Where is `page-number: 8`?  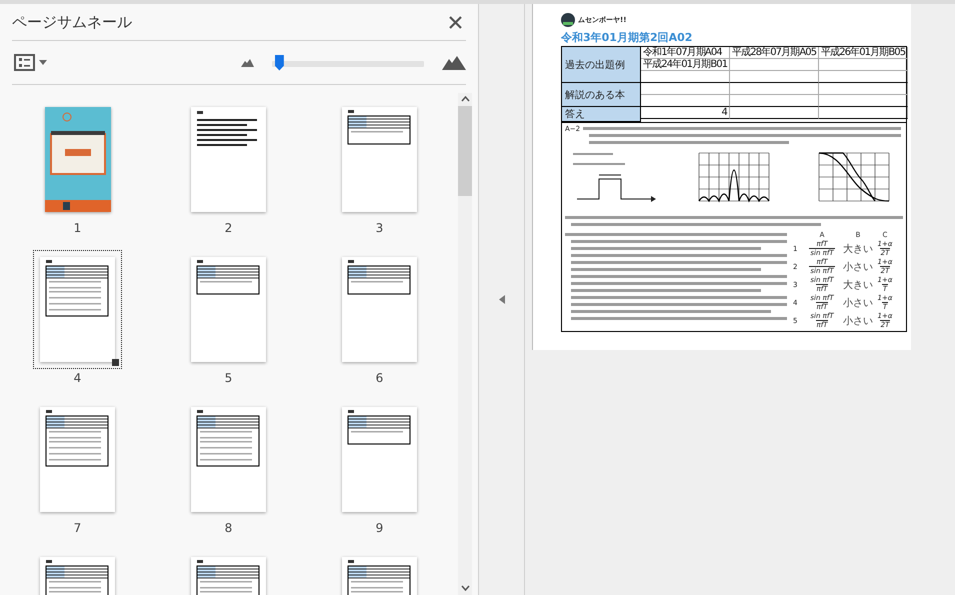
page-number: 8 is located at coordinates (228, 528).